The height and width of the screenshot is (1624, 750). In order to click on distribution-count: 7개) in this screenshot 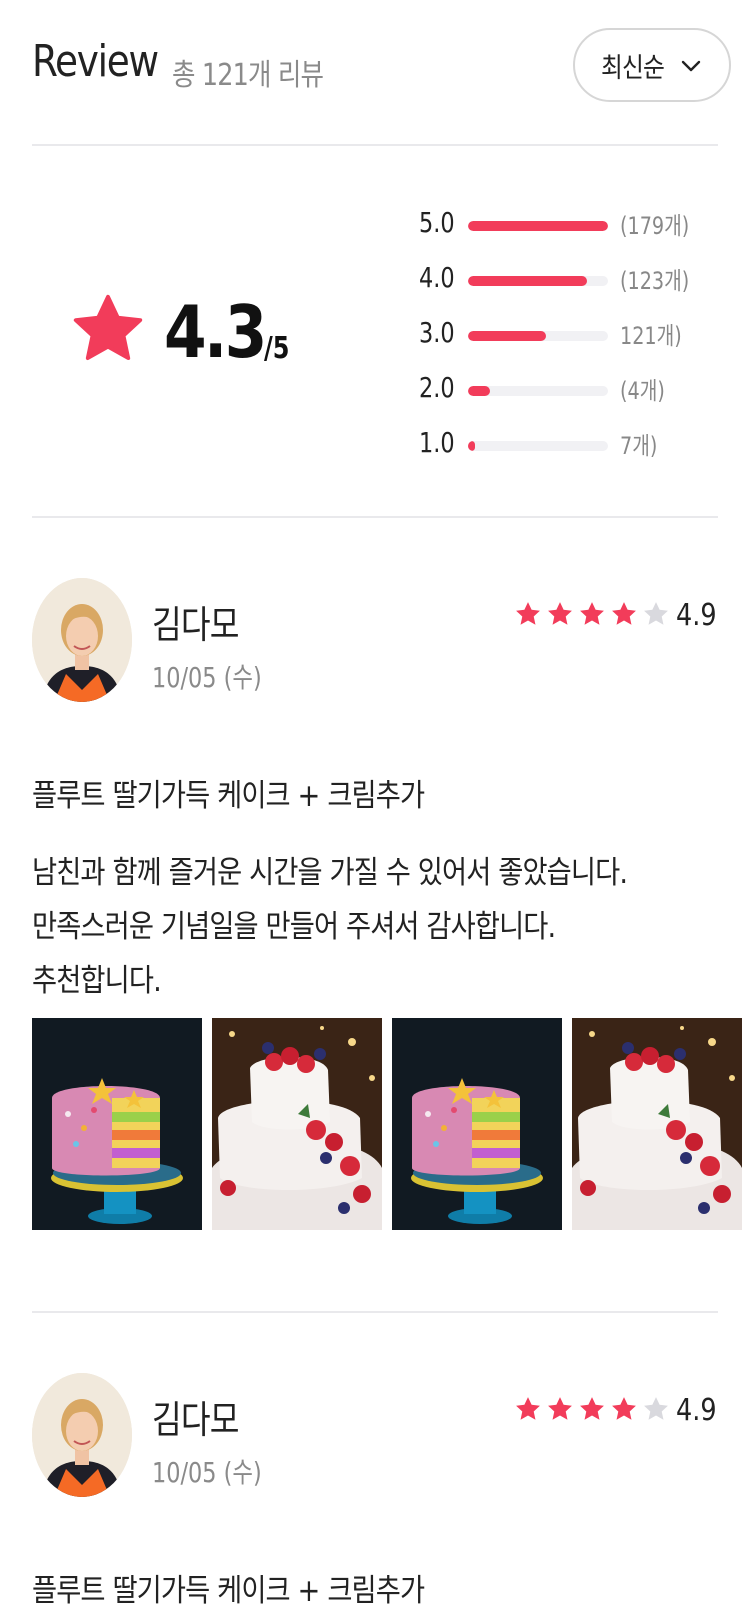, I will do `click(639, 446)`.